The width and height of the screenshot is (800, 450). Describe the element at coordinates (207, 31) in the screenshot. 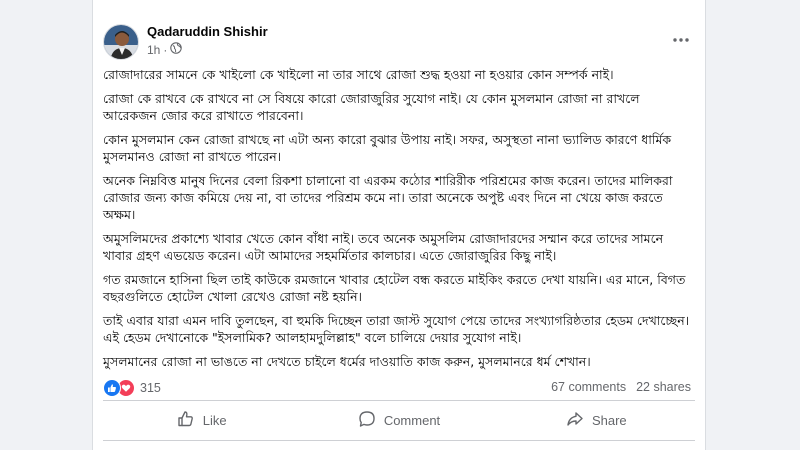

I see `author-name: Qadaruddin Shishir` at that location.